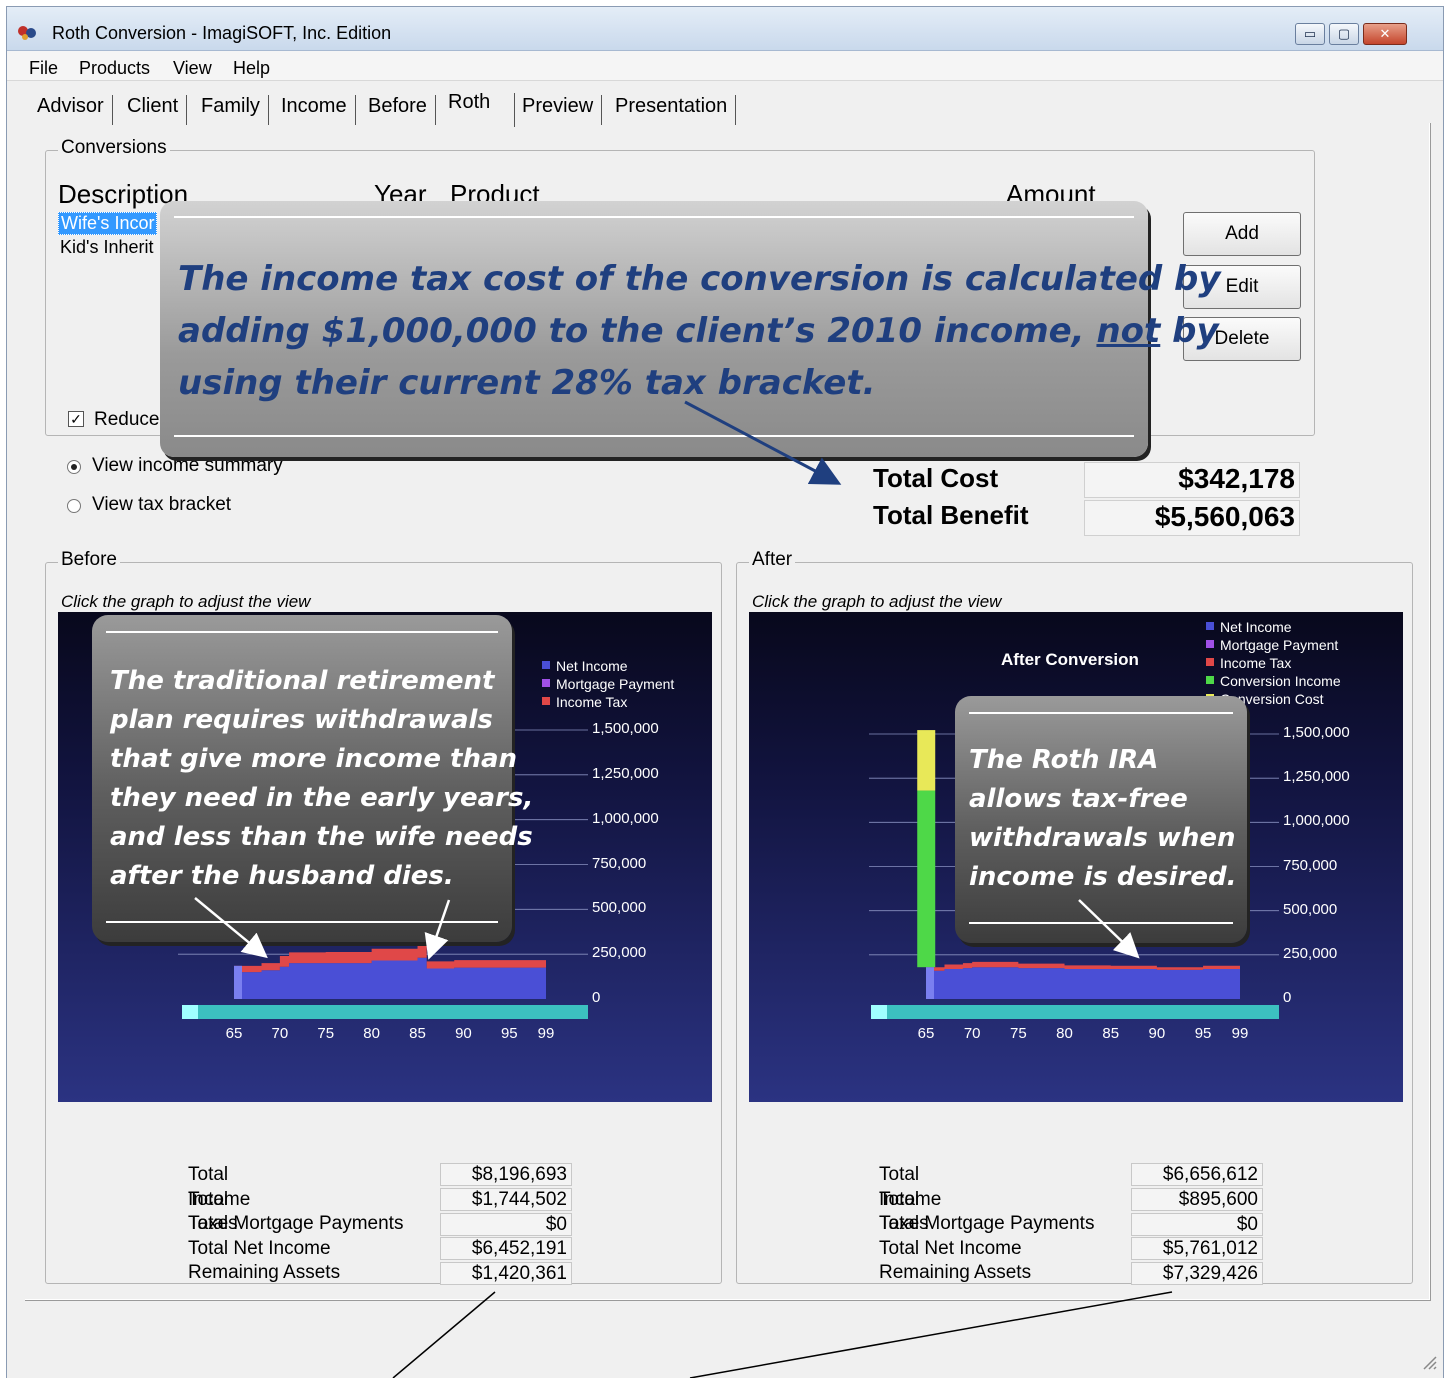  I want to click on pointer-line-after, so click(931, 1334).